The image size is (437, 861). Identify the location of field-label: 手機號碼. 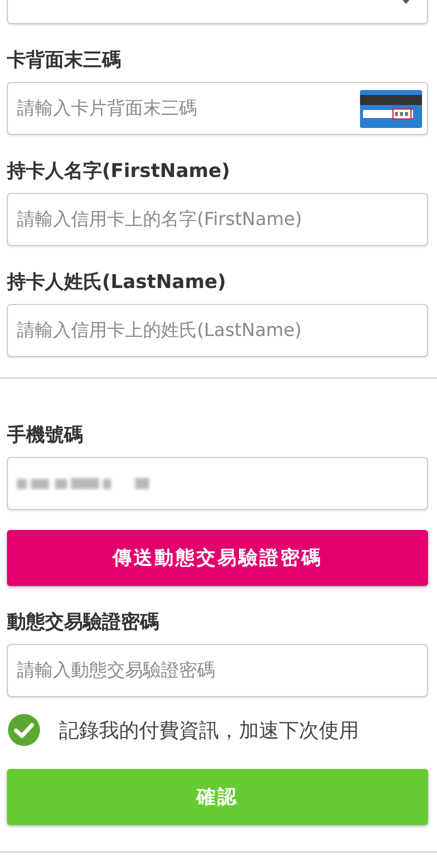
(45, 435).